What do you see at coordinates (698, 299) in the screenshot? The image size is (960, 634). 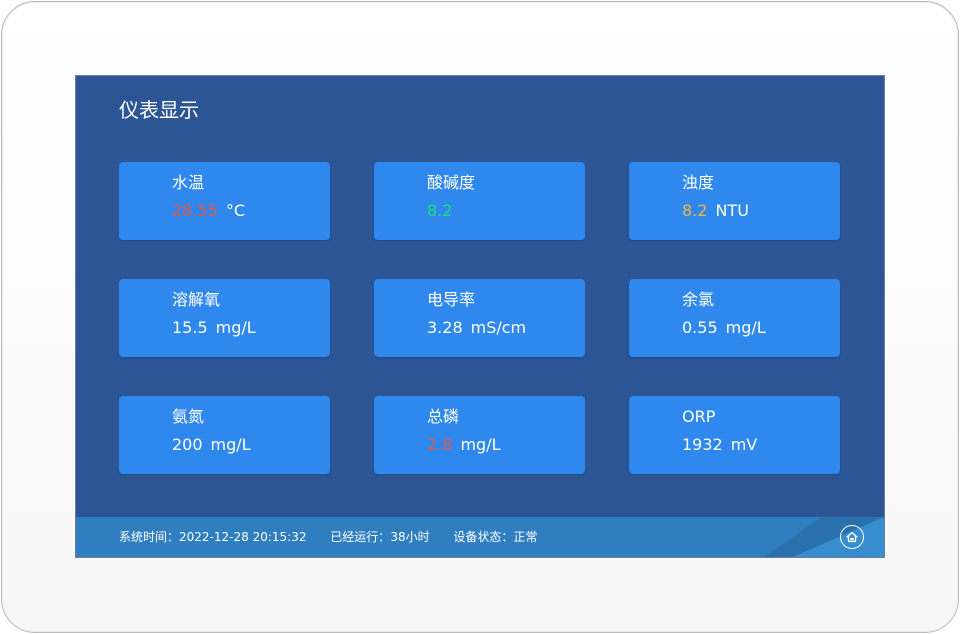 I see `card-label: 余氯` at bounding box center [698, 299].